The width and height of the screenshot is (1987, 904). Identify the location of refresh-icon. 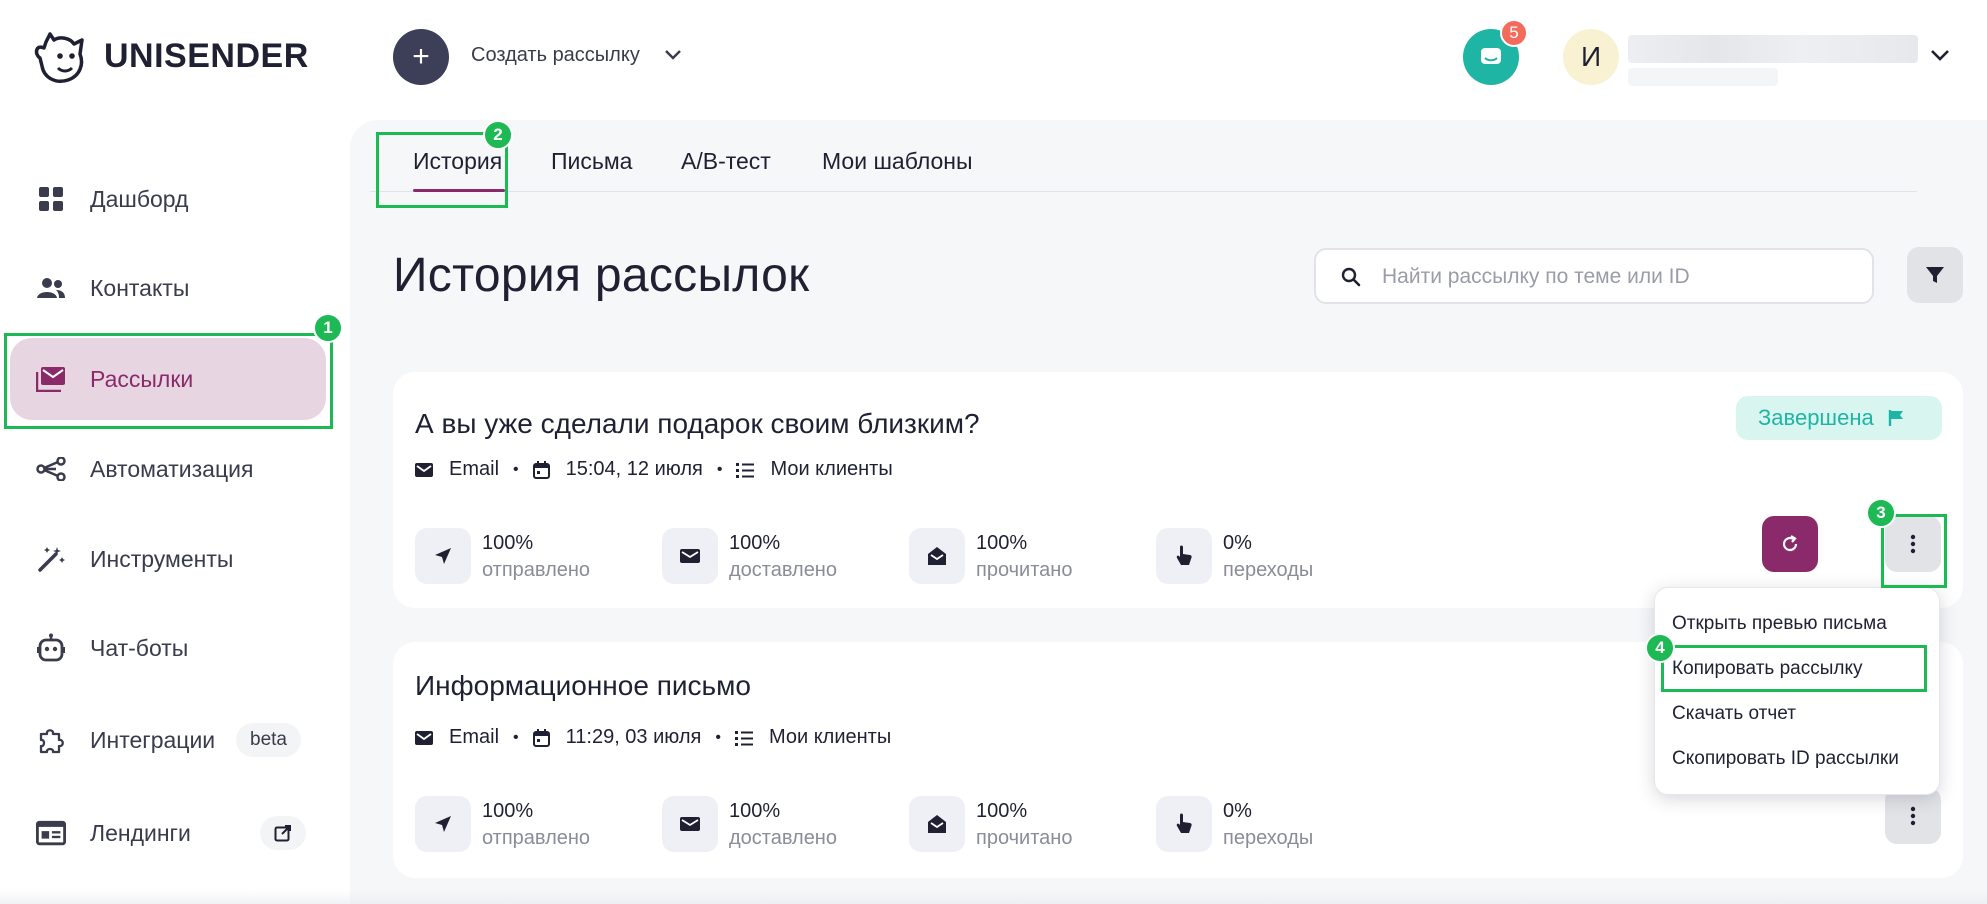
(1790, 543).